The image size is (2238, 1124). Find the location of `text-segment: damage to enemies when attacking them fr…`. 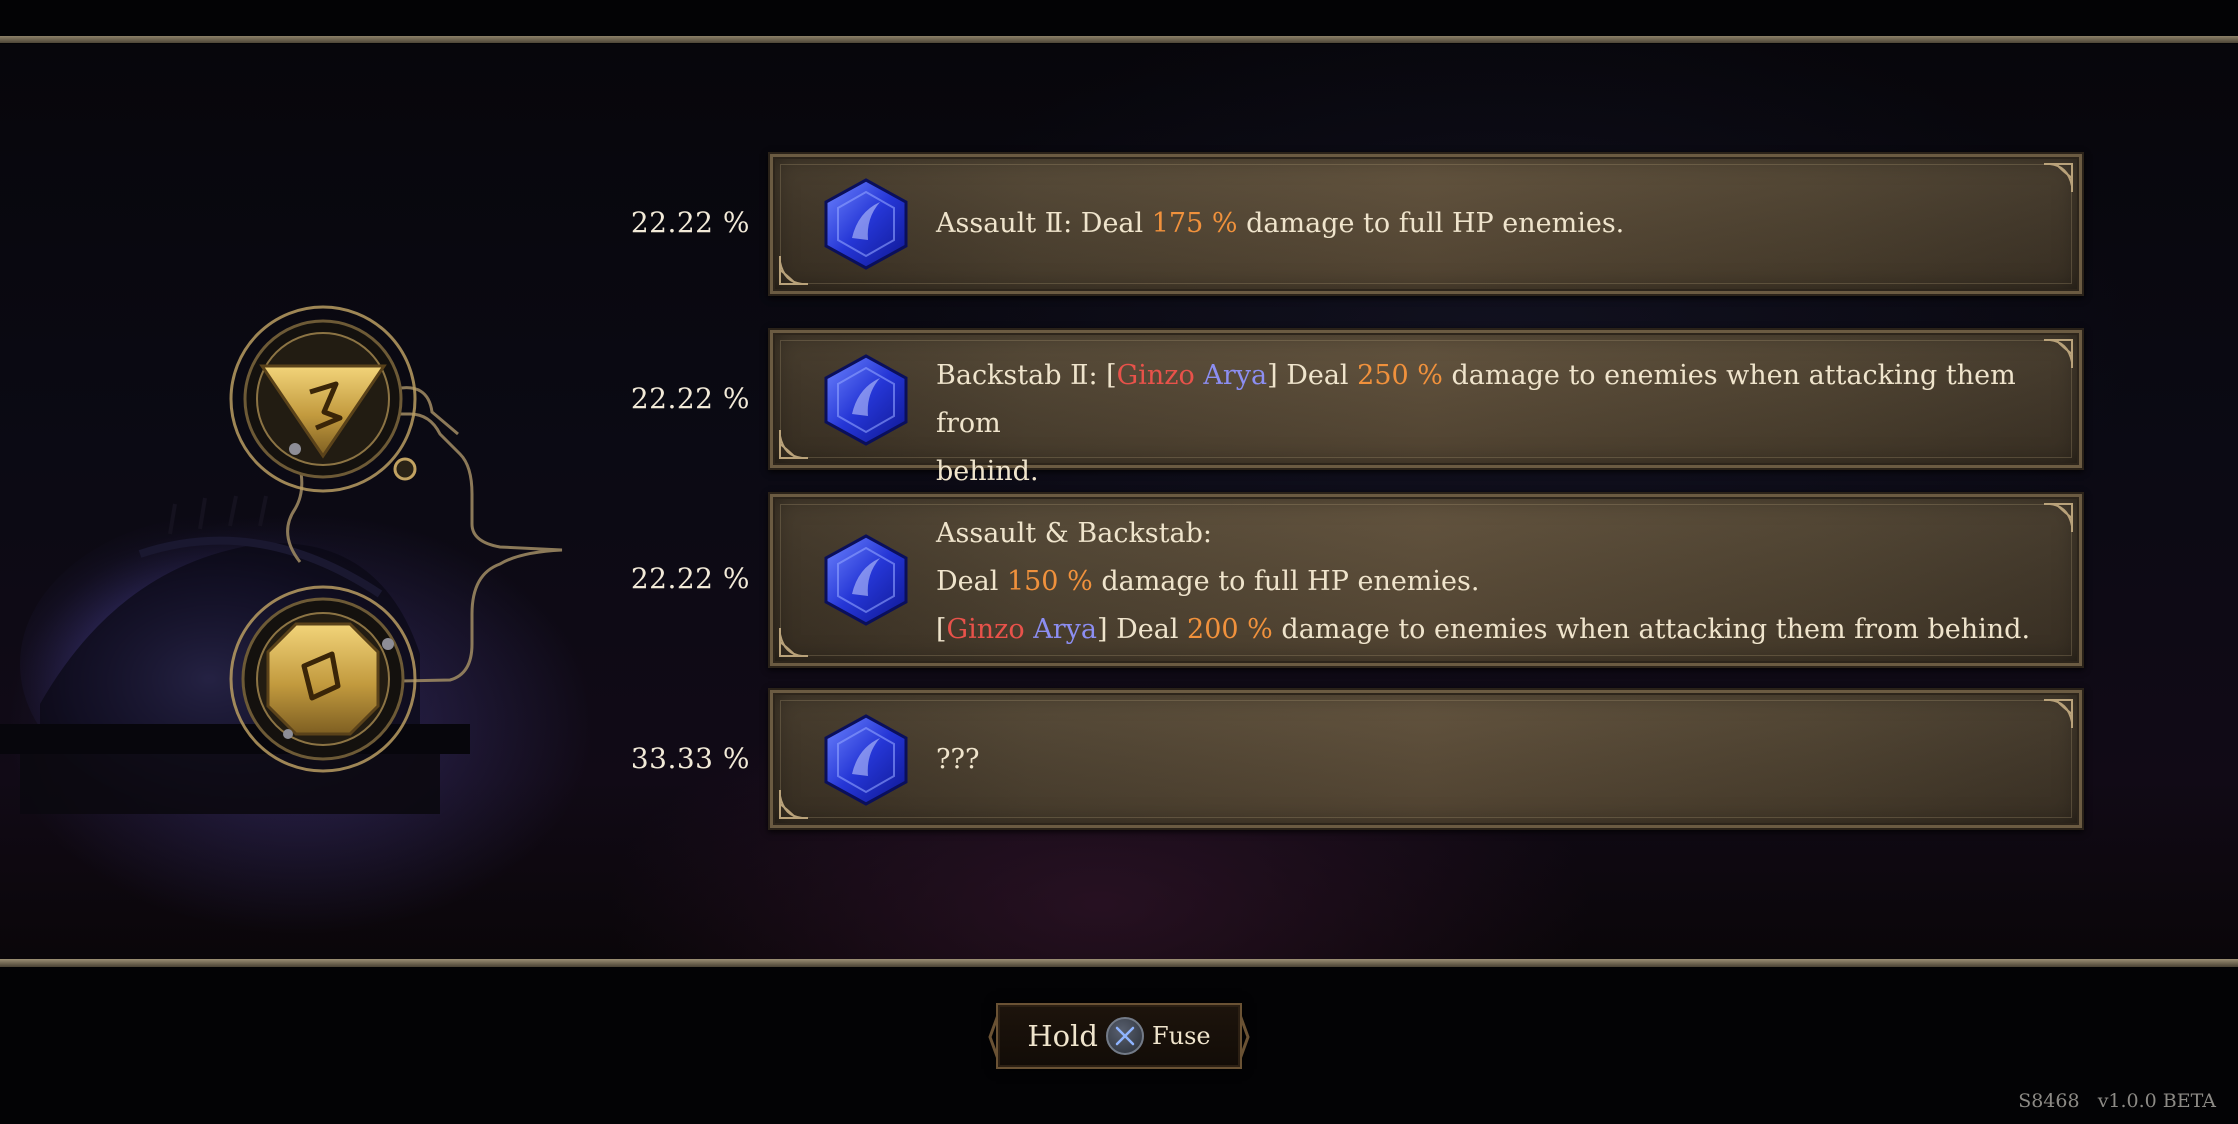

text-segment: damage to enemies when attacking them fr… is located at coordinates (1651, 629).